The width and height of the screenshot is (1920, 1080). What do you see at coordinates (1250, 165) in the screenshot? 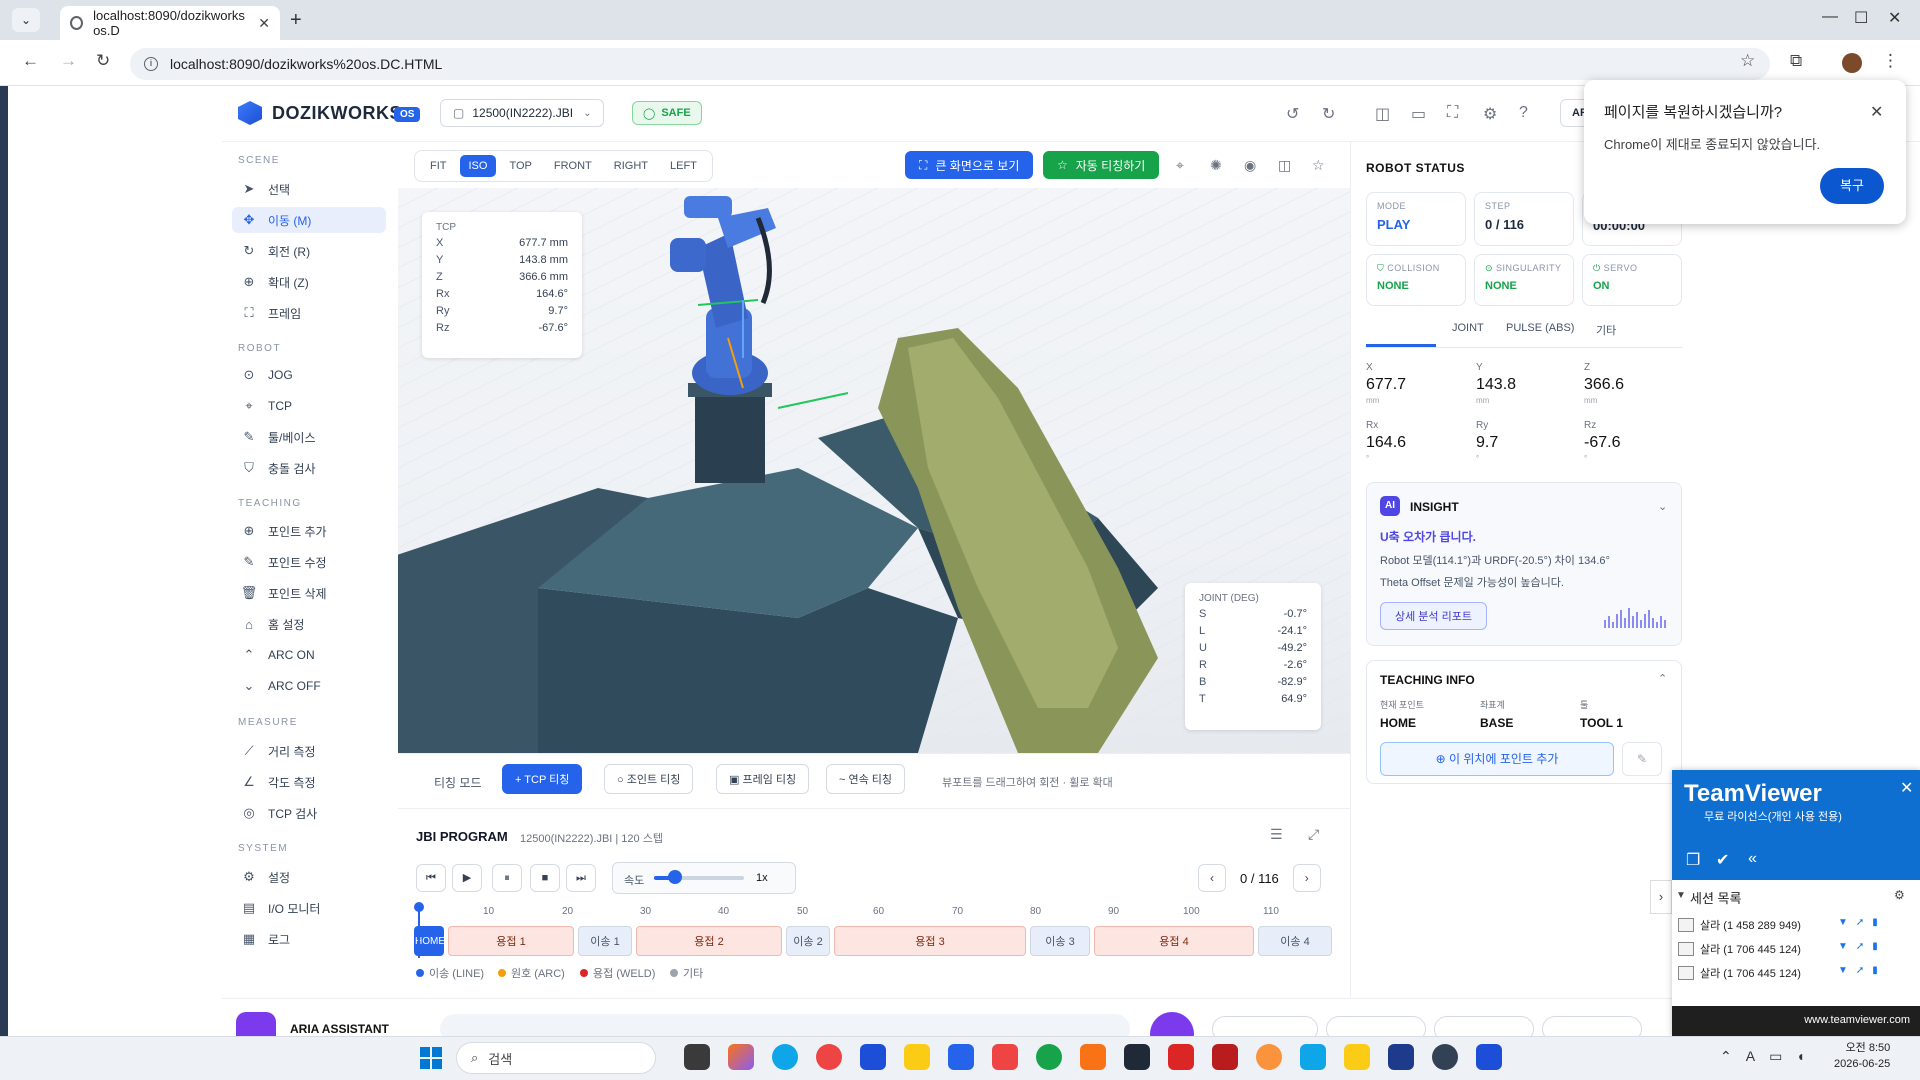
I see `eye-icon: ◉` at bounding box center [1250, 165].